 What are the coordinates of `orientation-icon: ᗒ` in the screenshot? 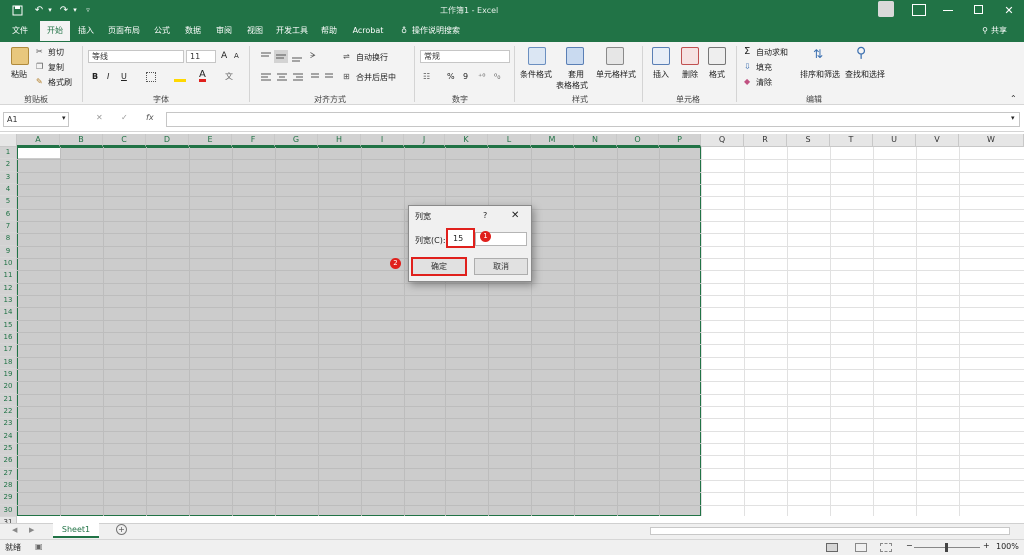 It's located at (313, 56).